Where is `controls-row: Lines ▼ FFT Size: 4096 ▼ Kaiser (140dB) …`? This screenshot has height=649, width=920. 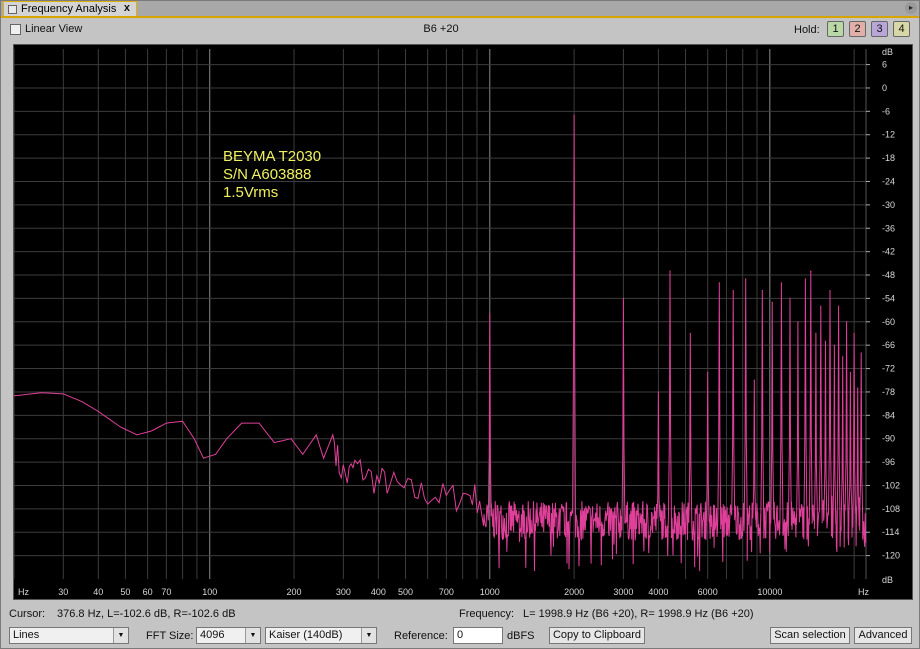
controls-row: Lines ▼ FFT Size: 4096 ▼ Kaiser (140dB) … is located at coordinates (460, 637).